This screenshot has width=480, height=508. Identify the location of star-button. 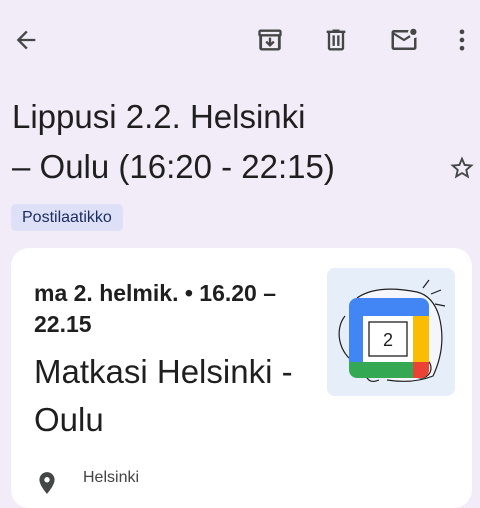
(461, 168).